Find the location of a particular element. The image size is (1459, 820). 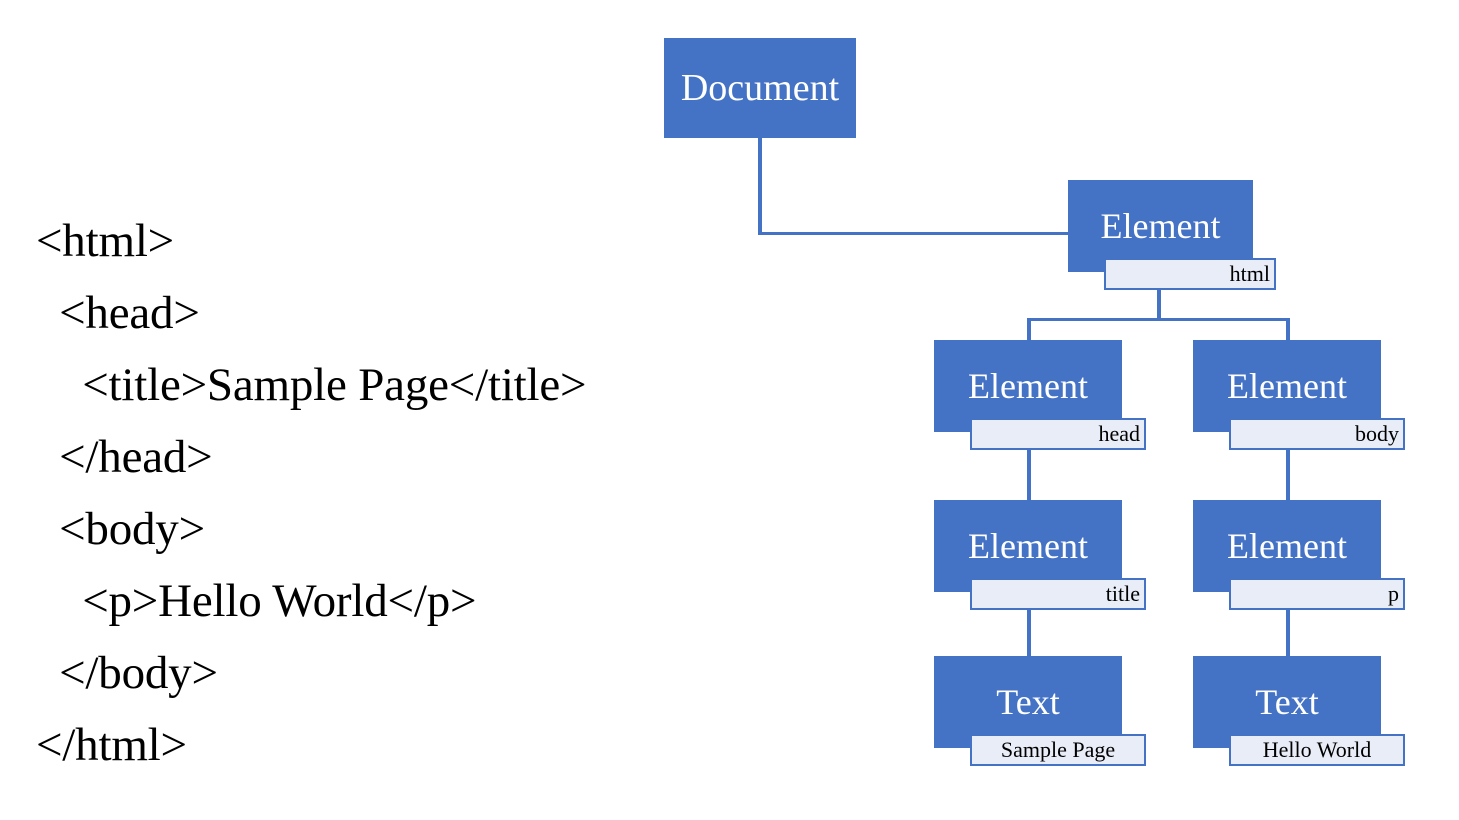

tree-node-p-text-value: Hello World is located at coordinates (1317, 750).